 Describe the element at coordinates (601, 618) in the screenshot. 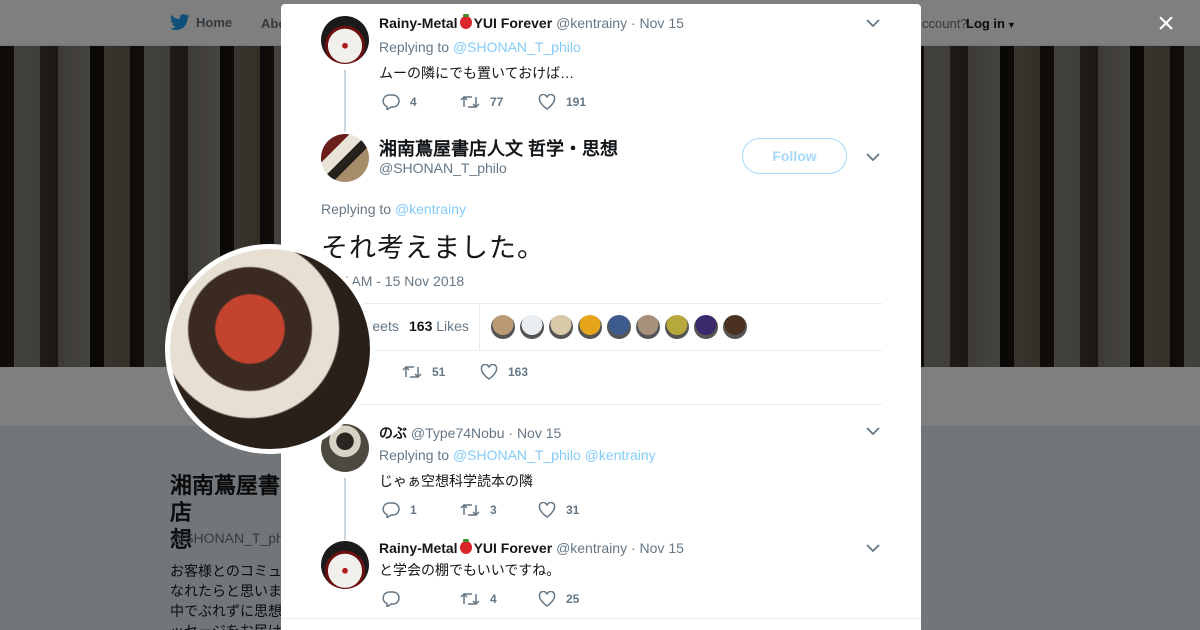

I see `modal-footer-divider` at that location.